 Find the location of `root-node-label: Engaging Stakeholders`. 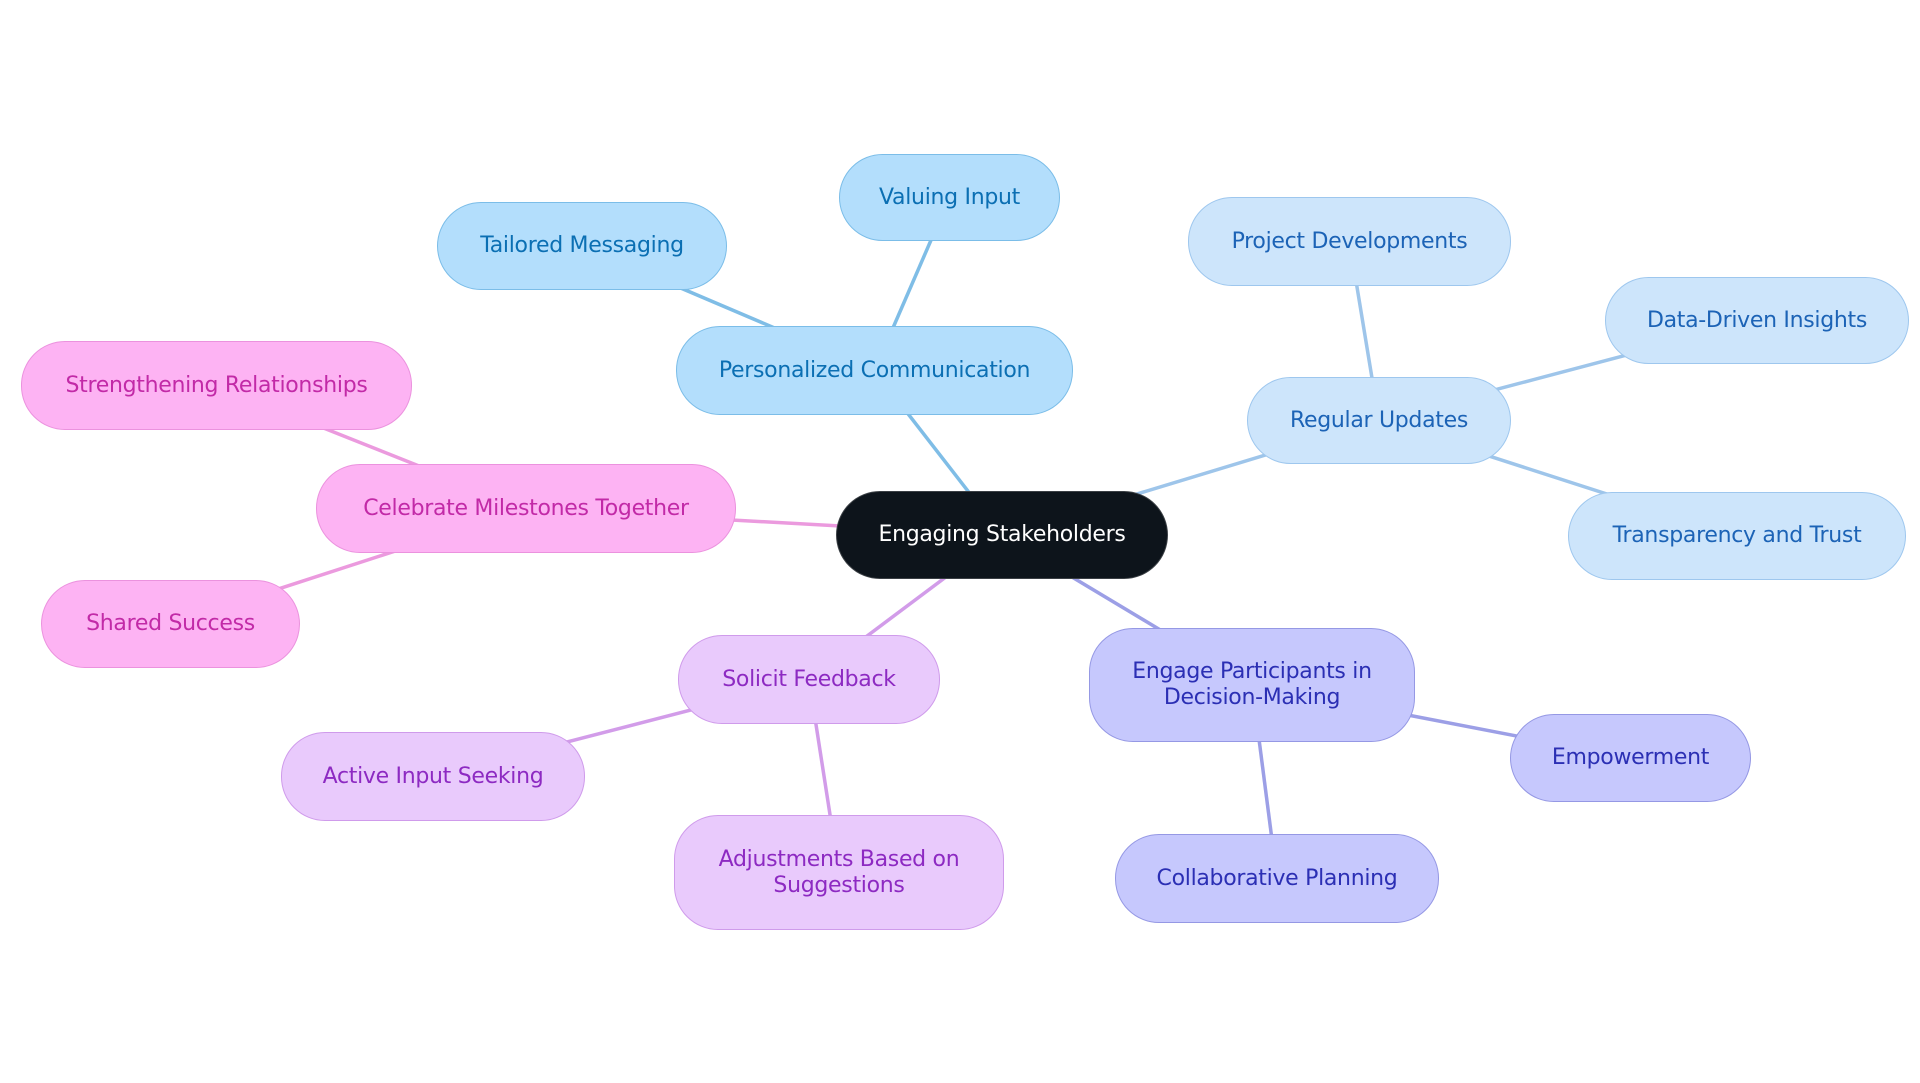

root-node-label: Engaging Stakeholders is located at coordinates (1002, 534).